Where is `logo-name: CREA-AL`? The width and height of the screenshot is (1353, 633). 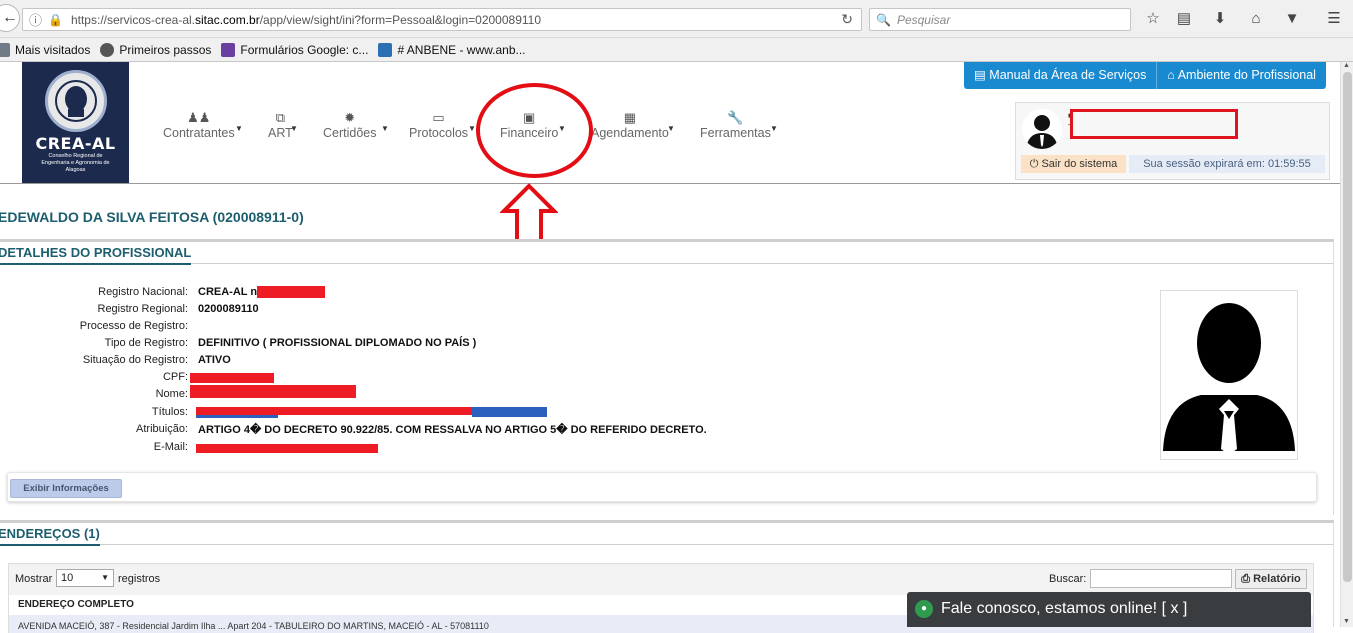 logo-name: CREA-AL is located at coordinates (75, 143).